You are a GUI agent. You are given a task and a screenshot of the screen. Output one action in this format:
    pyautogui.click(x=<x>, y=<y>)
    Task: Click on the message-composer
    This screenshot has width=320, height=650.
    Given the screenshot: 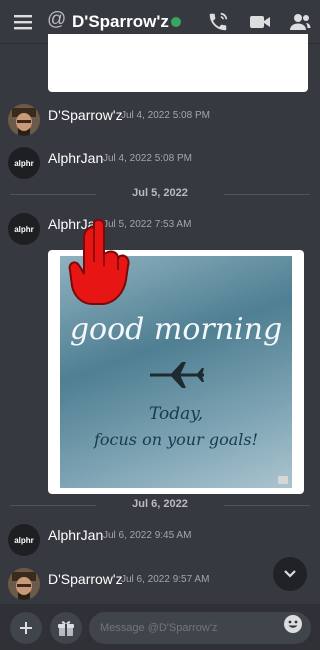 What is the action you would take?
    pyautogui.click(x=160, y=627)
    